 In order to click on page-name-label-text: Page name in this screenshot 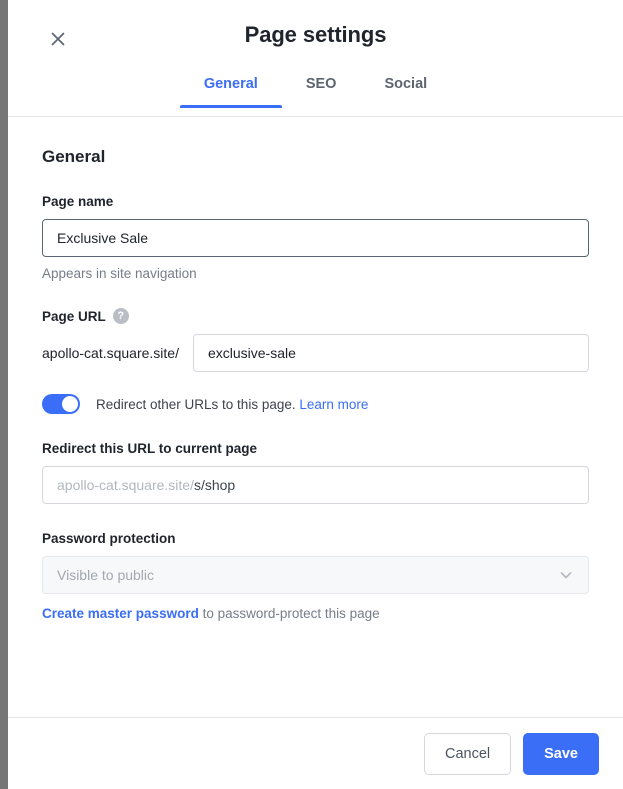, I will do `click(78, 201)`.